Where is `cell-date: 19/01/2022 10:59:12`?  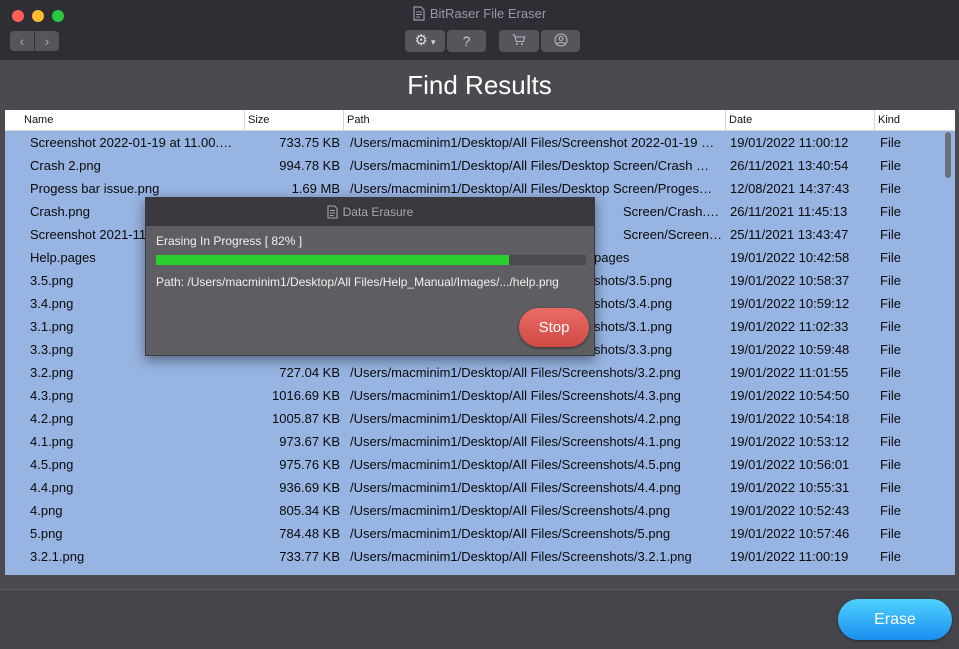
cell-date: 19/01/2022 10:59:12 is located at coordinates (790, 303).